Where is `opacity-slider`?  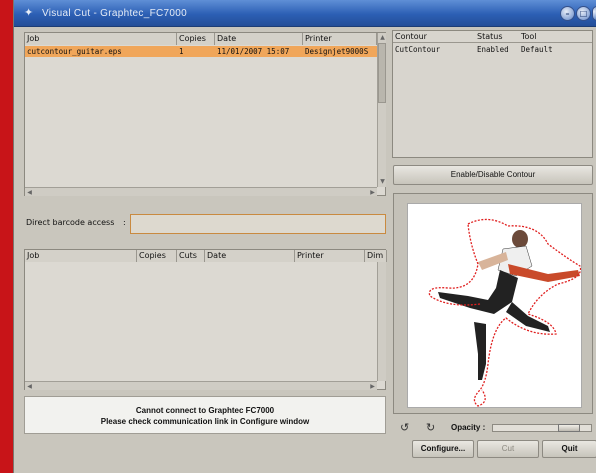
opacity-slider is located at coordinates (542, 428).